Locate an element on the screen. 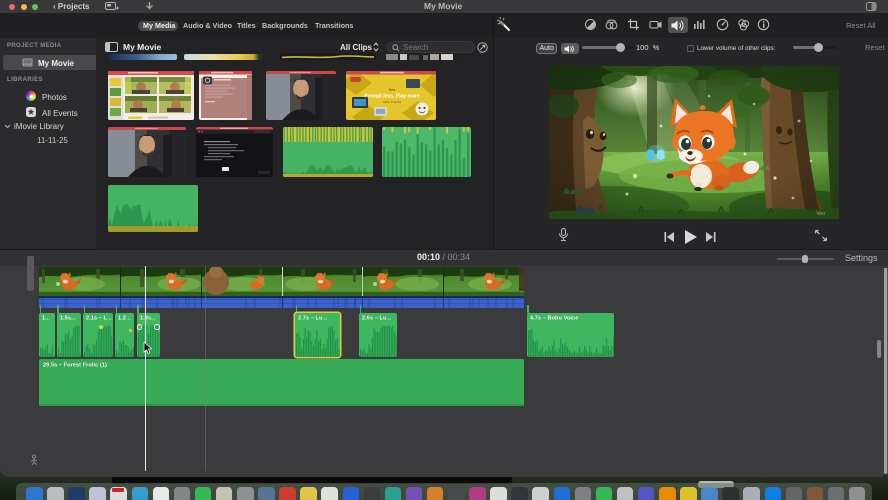 This screenshot has width=888, height=500. svg-text: when it works is located at coordinates (392, 102).